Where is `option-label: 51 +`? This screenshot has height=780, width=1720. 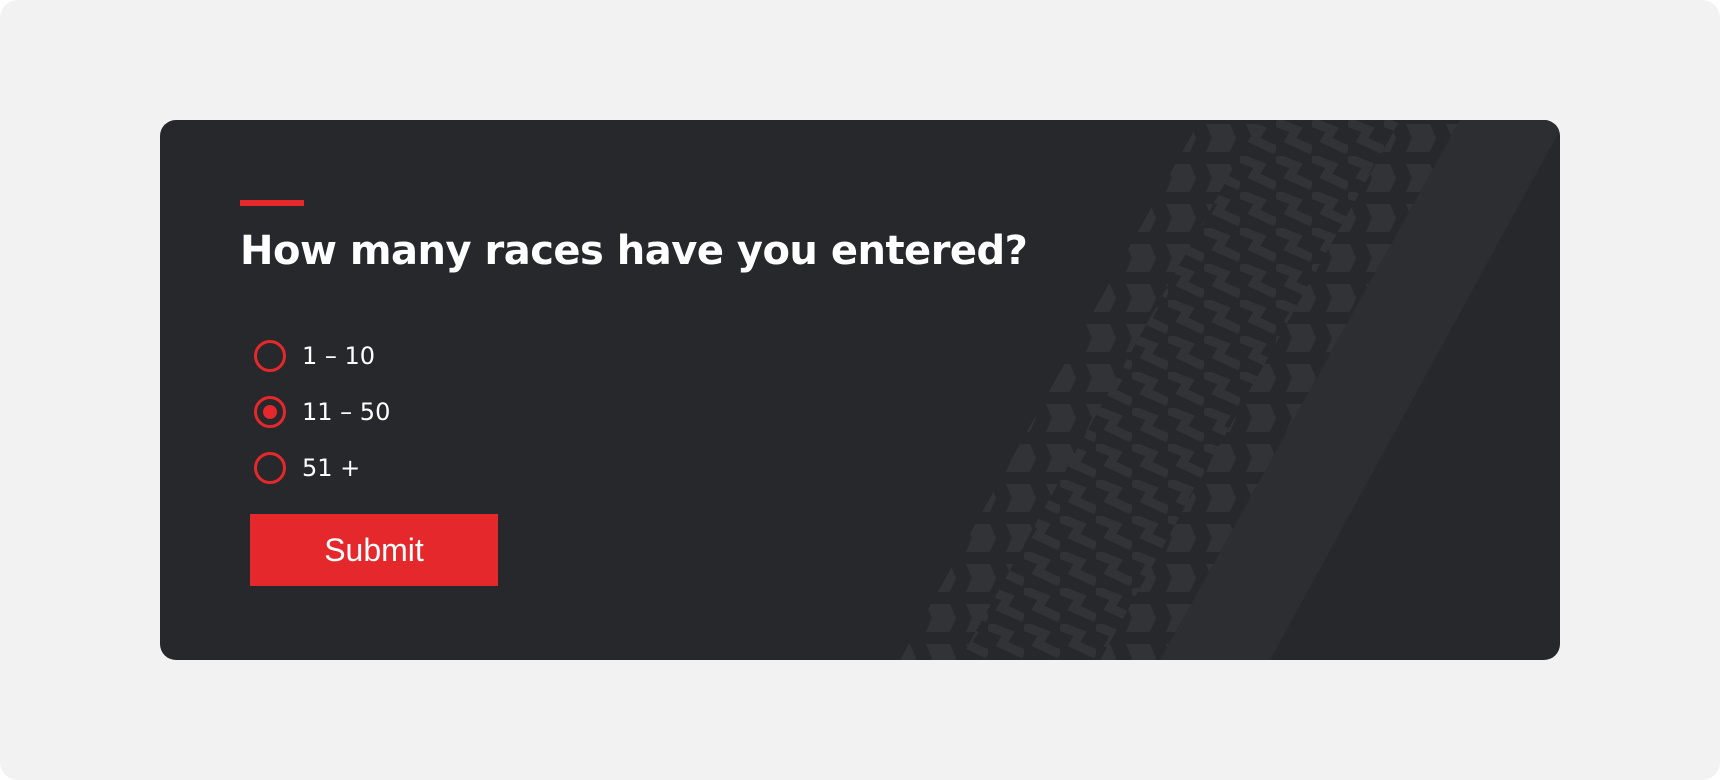
option-label: 51 + is located at coordinates (331, 468).